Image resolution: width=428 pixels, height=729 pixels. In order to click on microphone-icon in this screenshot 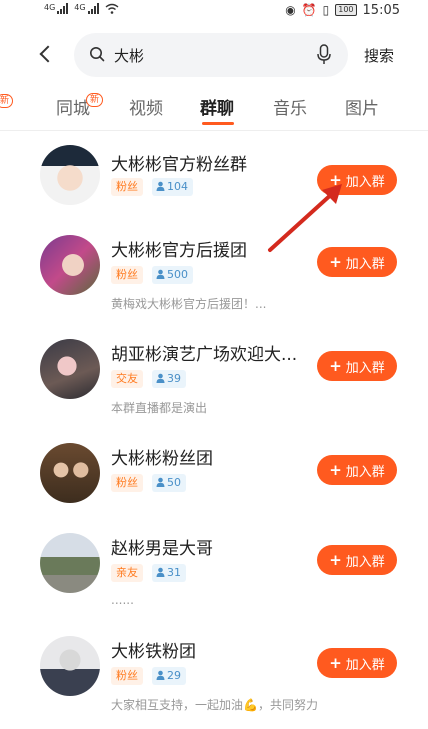, I will do `click(324, 55)`.